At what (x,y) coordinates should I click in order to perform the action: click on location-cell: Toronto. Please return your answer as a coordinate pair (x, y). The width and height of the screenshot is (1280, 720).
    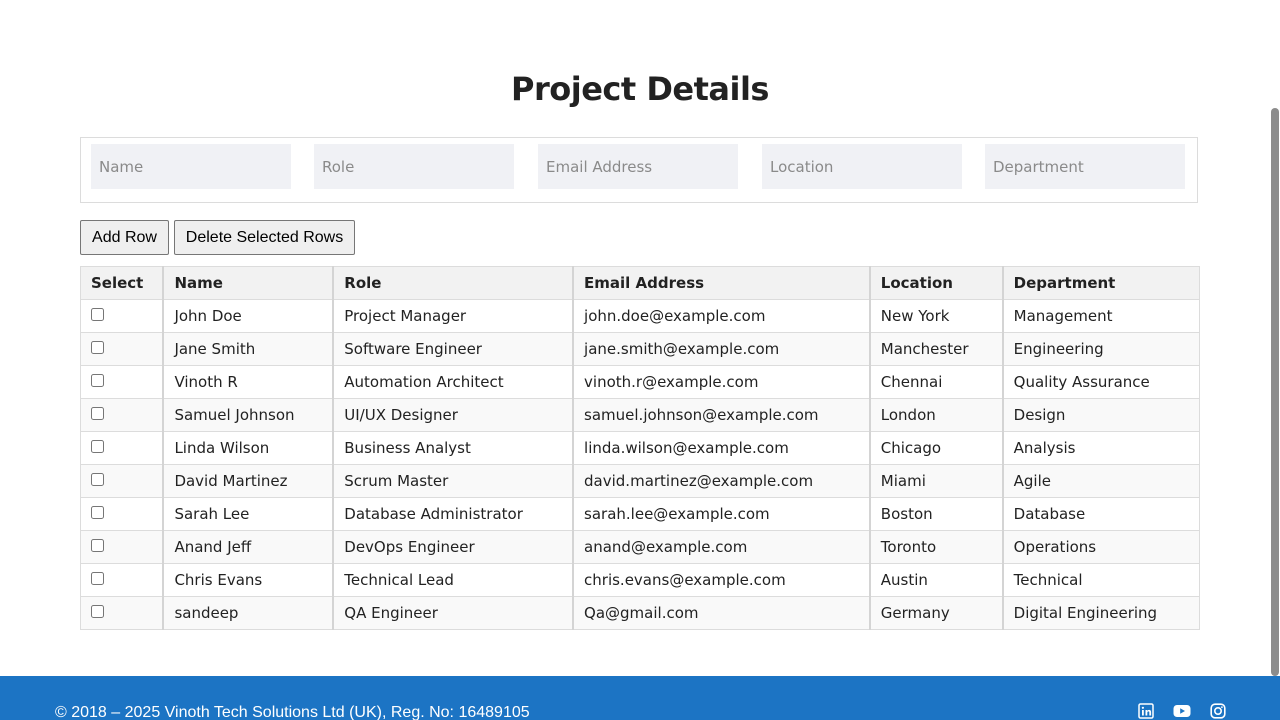
    Looking at the image, I should click on (936, 547).